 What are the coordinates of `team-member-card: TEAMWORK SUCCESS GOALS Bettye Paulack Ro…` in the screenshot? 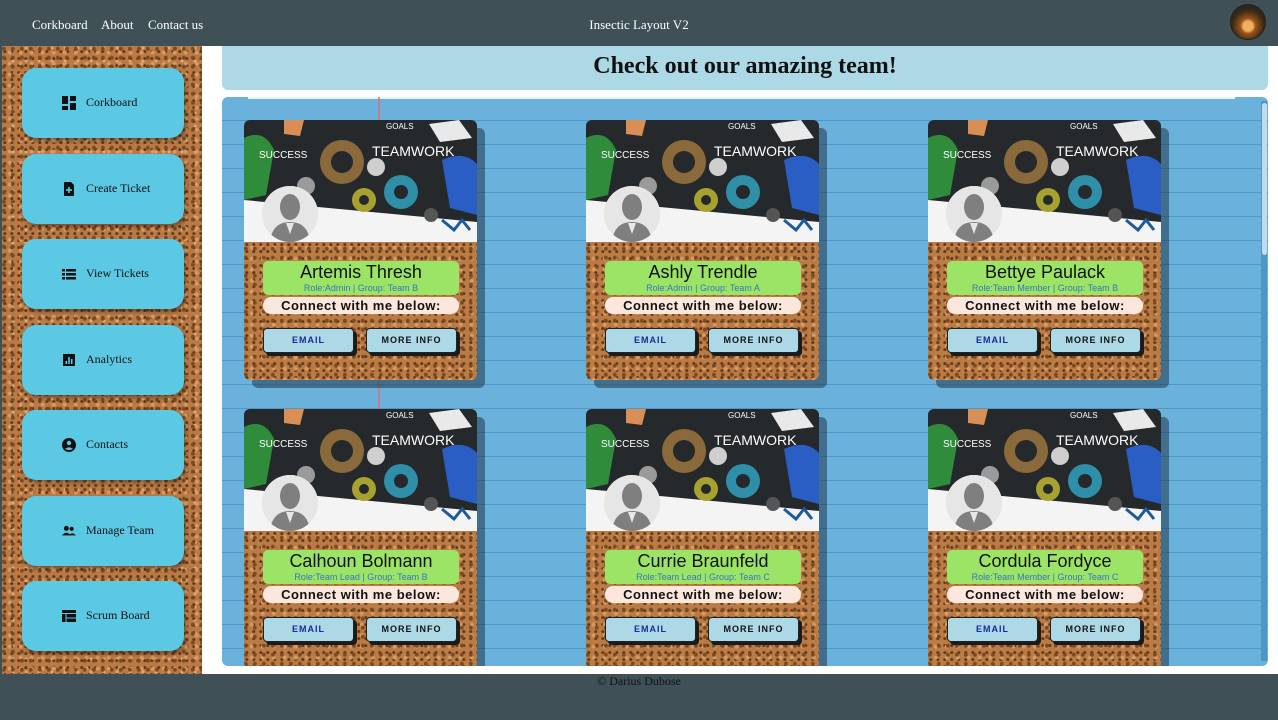 It's located at (1044, 250).